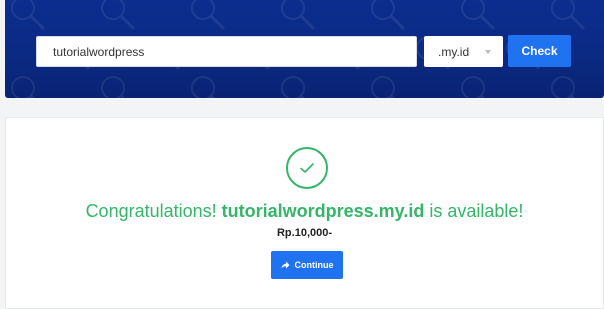 This screenshot has height=309, width=604. What do you see at coordinates (307, 168) in the screenshot?
I see `success-checkmark-icon` at bounding box center [307, 168].